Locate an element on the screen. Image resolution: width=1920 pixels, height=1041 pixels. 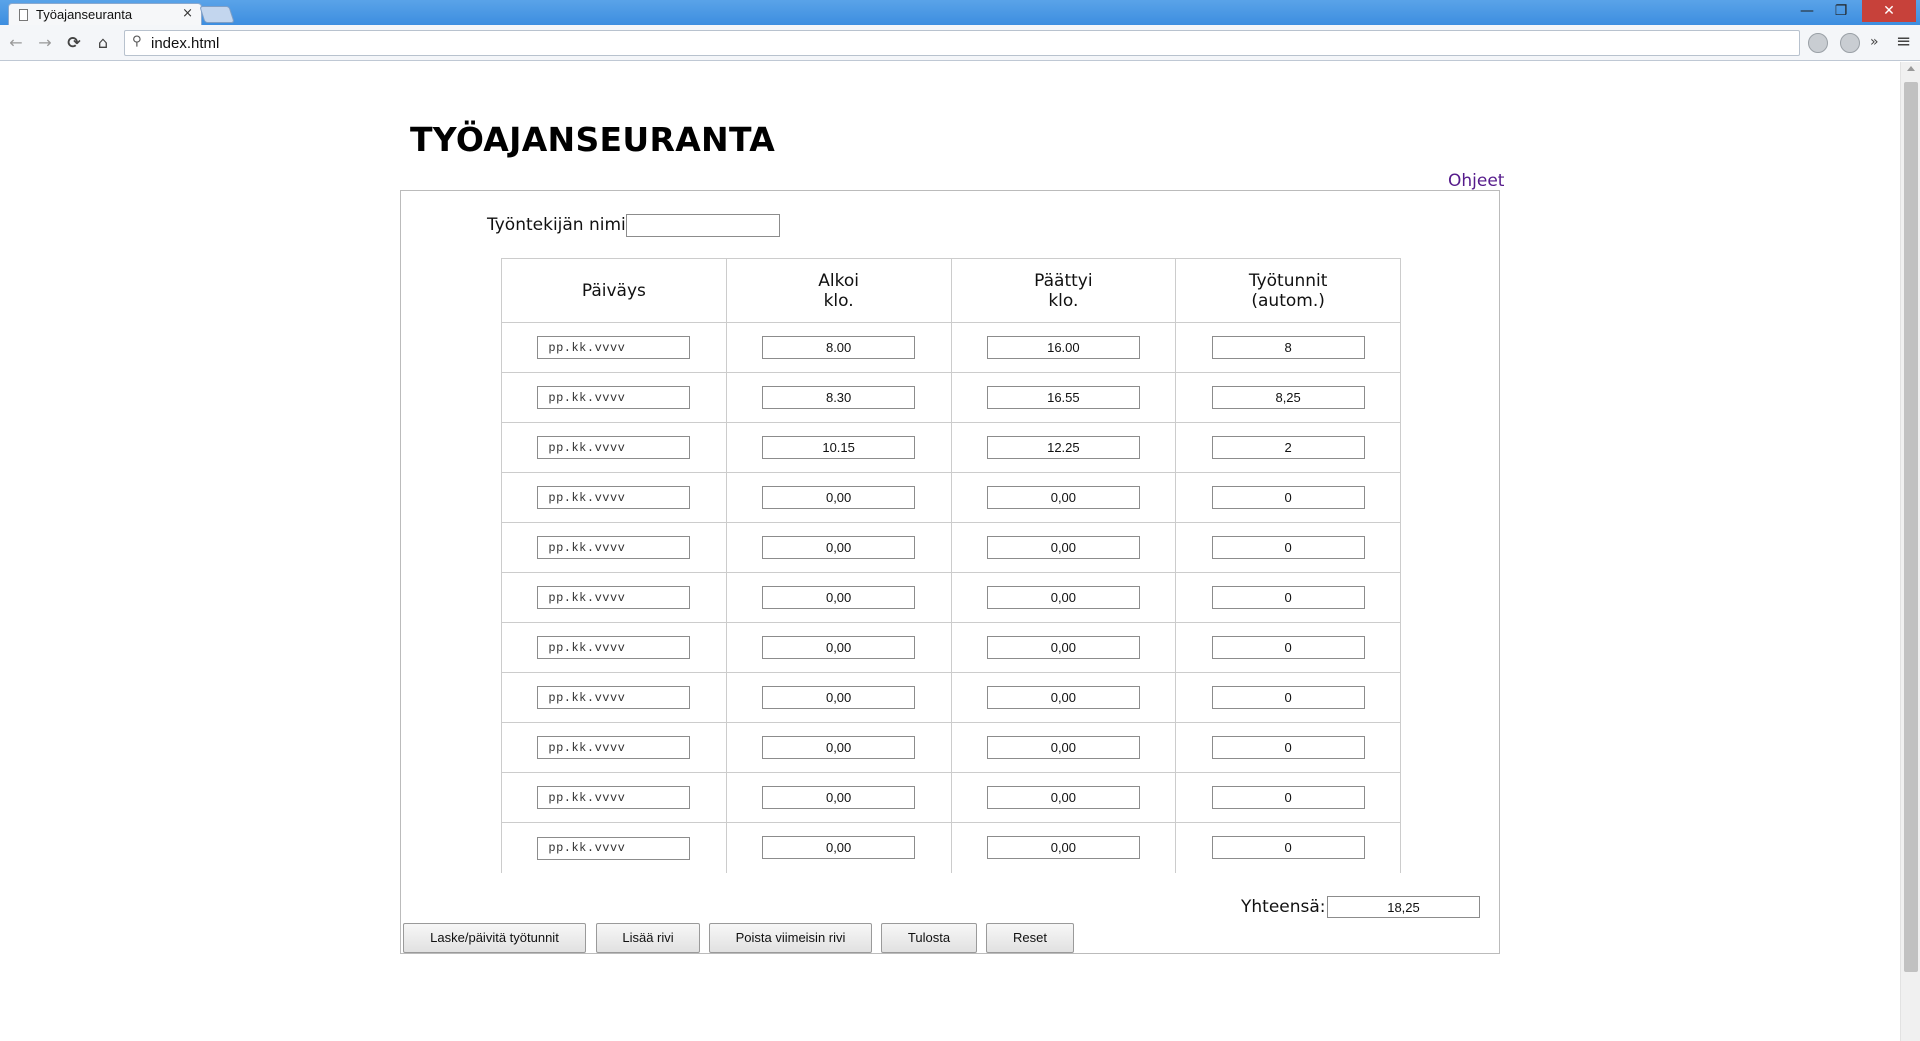
minimize-icon: — is located at coordinates (1807, 11).